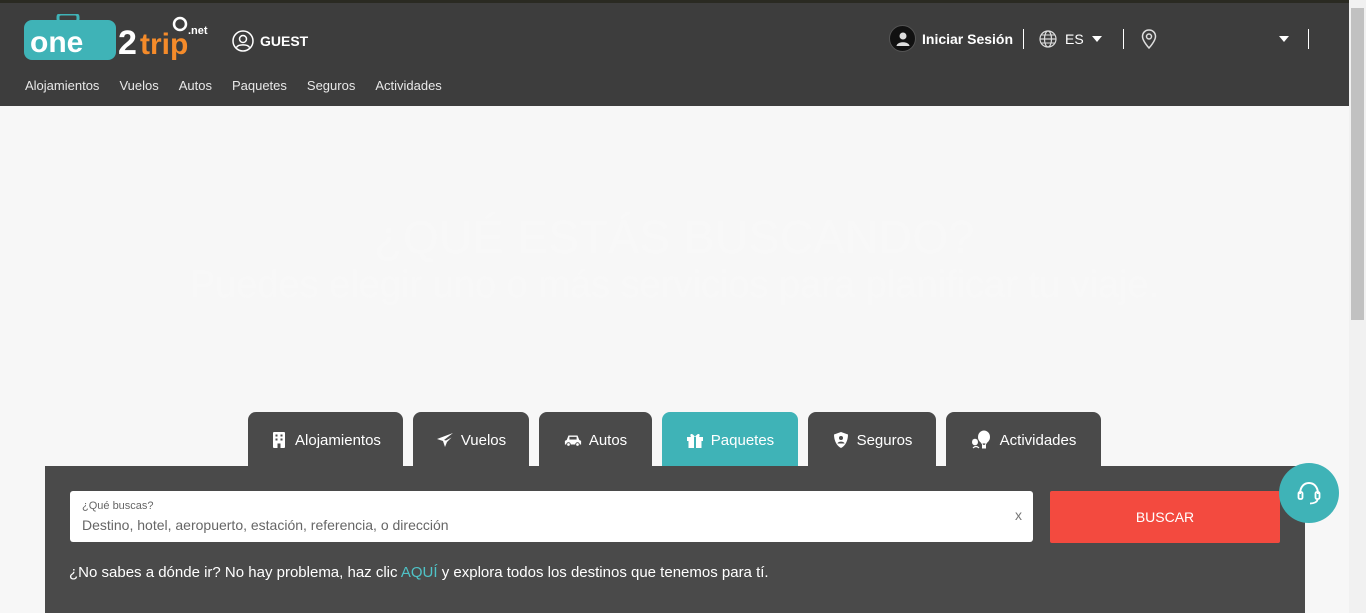 This screenshot has height=613, width=1366. What do you see at coordinates (1165, 517) in the screenshot?
I see `buscar-button: BUSCAR` at bounding box center [1165, 517].